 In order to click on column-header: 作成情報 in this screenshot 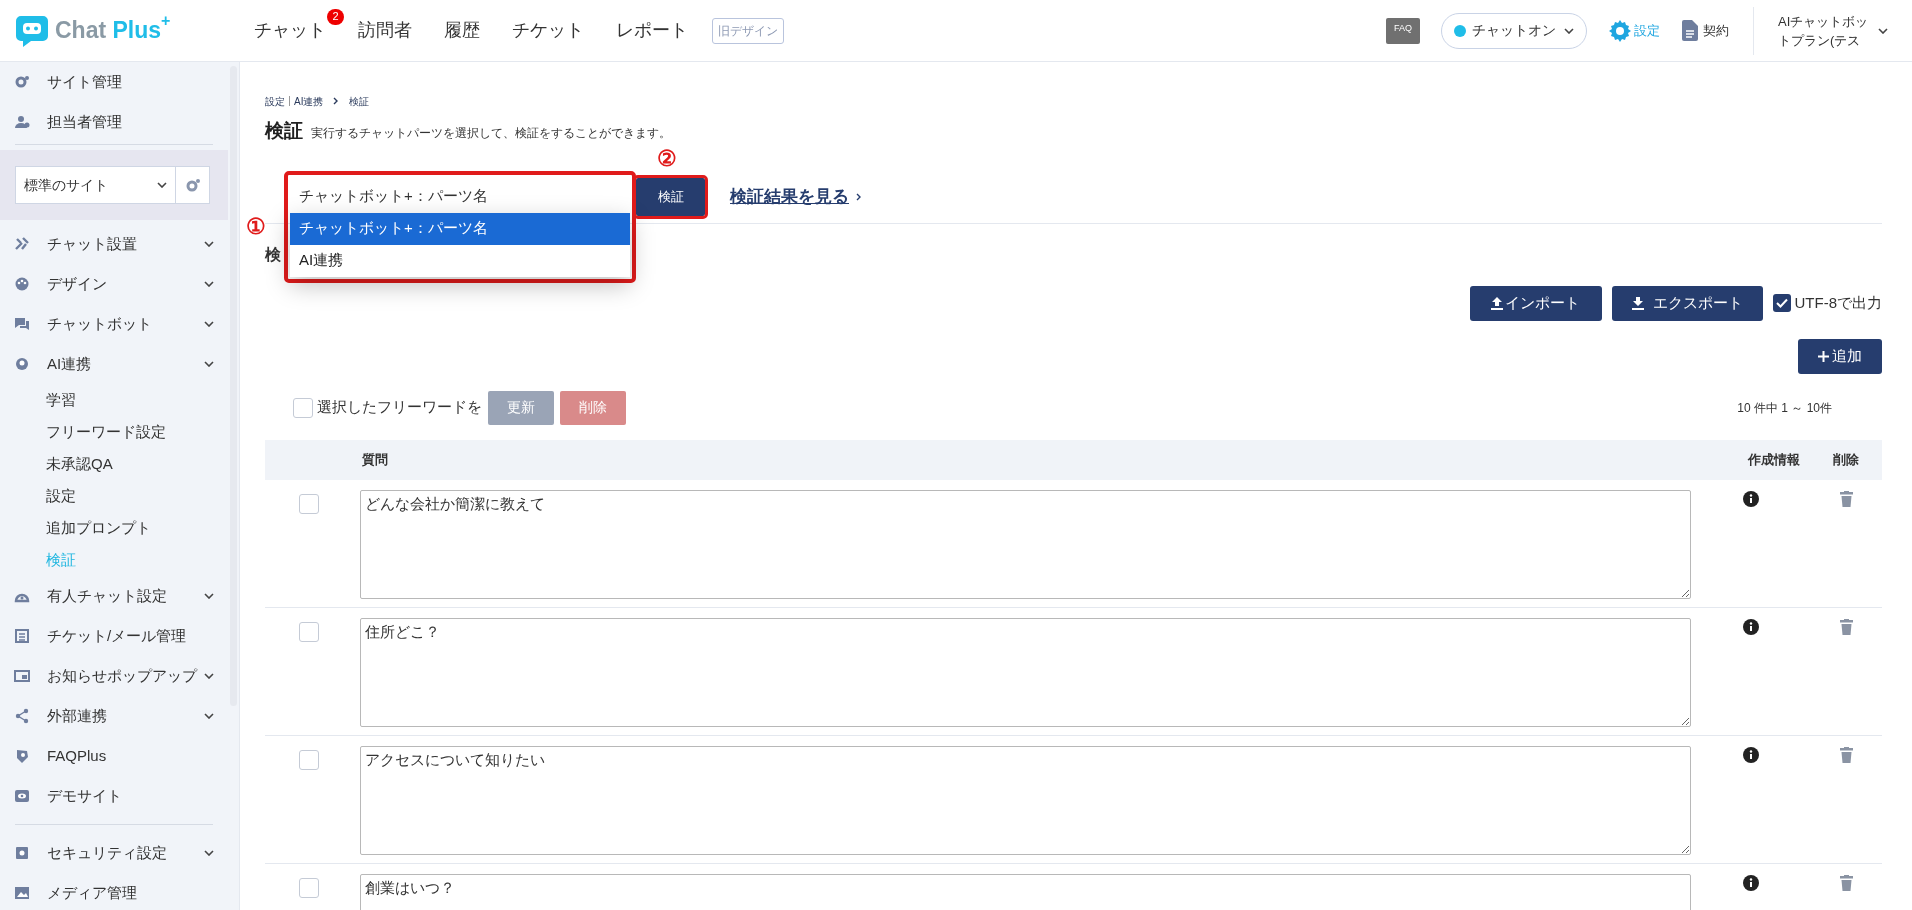, I will do `click(1773, 459)`.